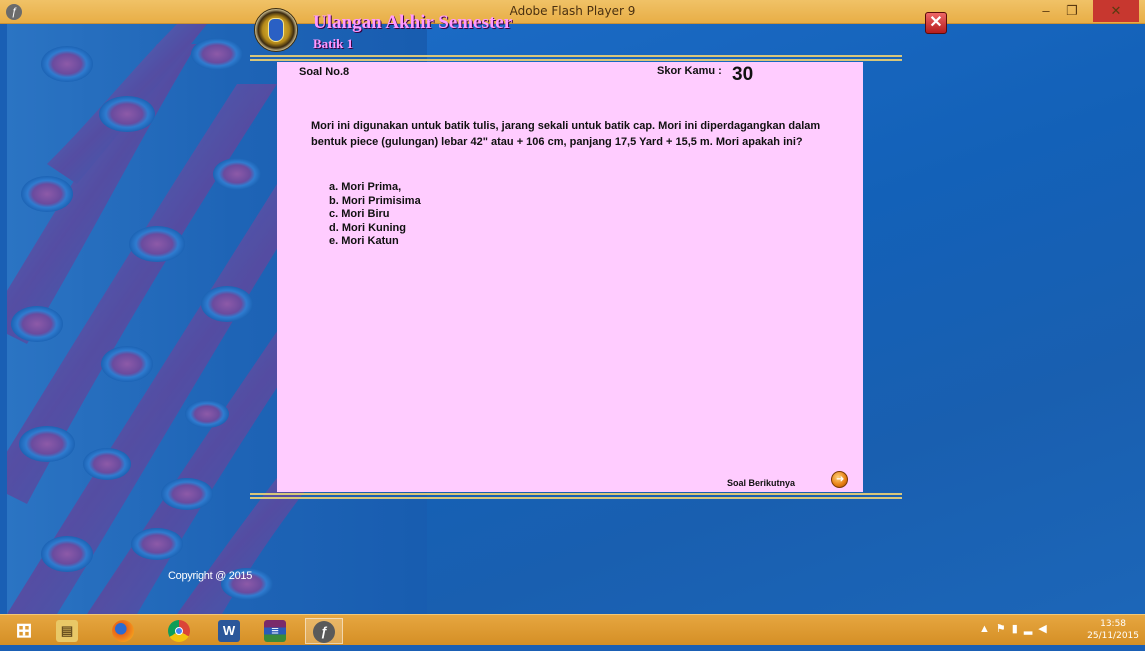 The height and width of the screenshot is (651, 1145). What do you see at coordinates (210, 576) in the screenshot?
I see `copyright-text: Copyright @ 2015` at bounding box center [210, 576].